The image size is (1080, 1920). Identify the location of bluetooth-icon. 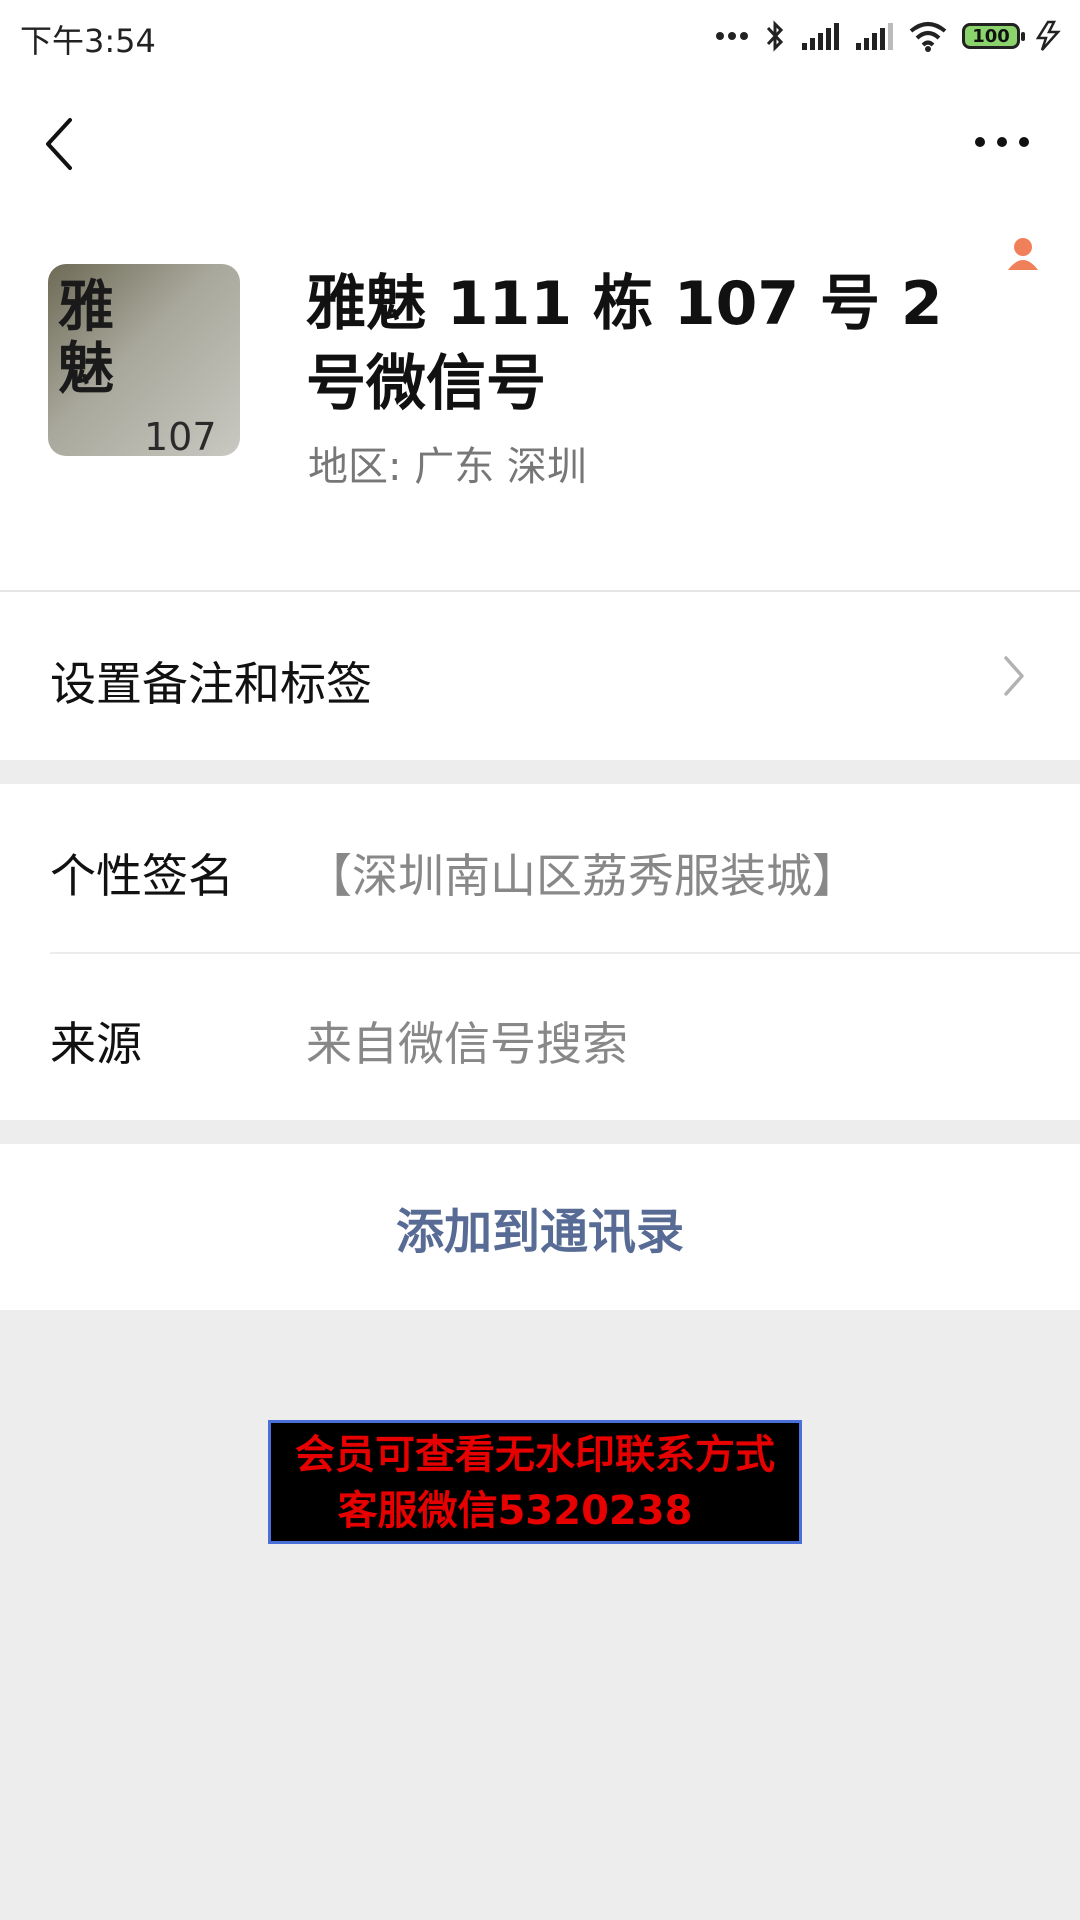
(775, 36).